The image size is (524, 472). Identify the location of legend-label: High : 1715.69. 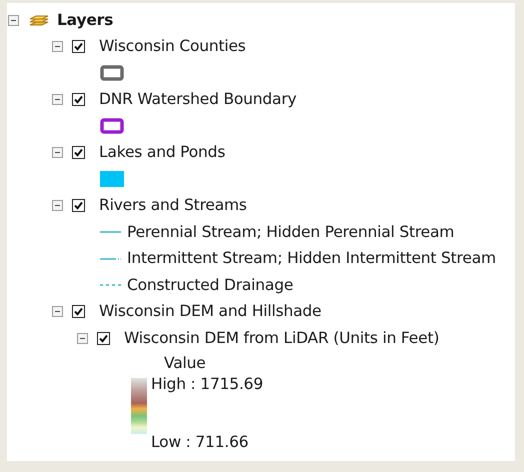
(207, 384).